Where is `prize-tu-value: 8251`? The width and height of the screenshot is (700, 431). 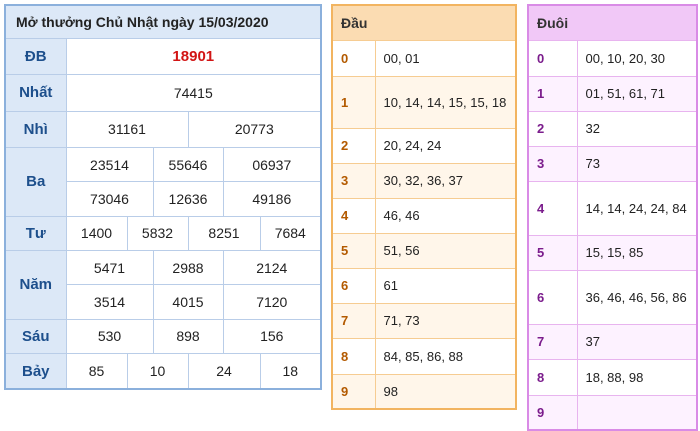
prize-tu-value: 8251 is located at coordinates (224, 233).